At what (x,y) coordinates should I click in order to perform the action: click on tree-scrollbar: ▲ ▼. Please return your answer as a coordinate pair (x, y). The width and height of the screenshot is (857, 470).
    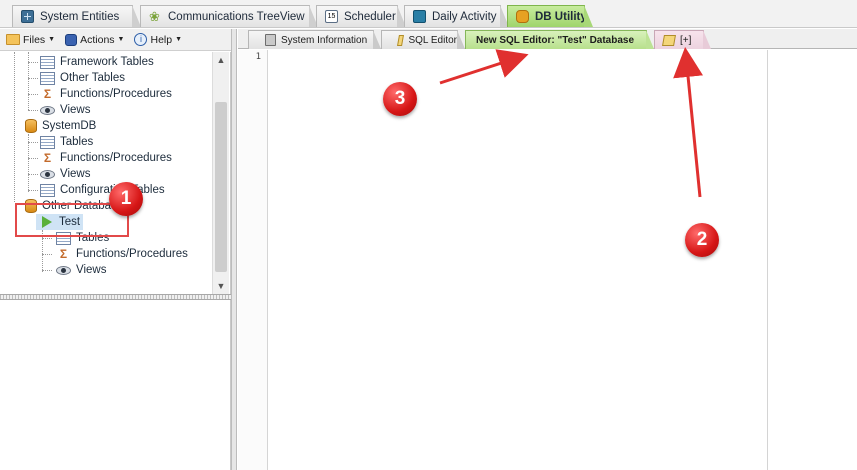
    Looking at the image, I should click on (220, 173).